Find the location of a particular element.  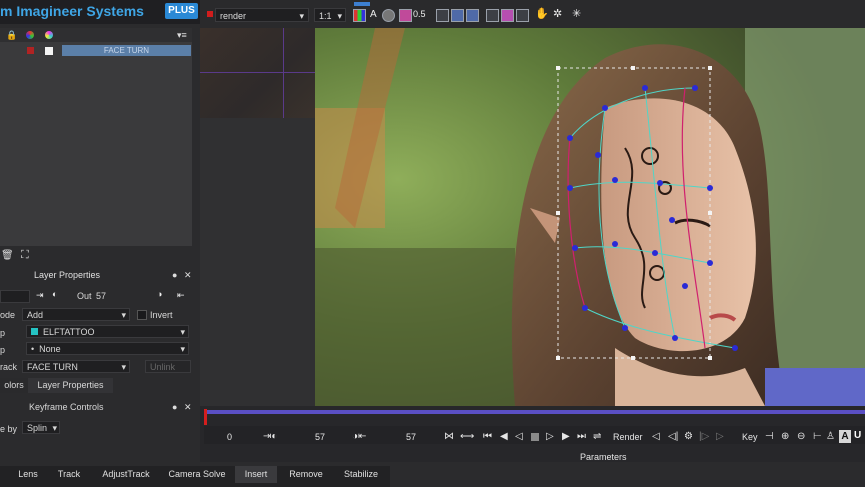

plus-badge: PLUS is located at coordinates (181, 11).